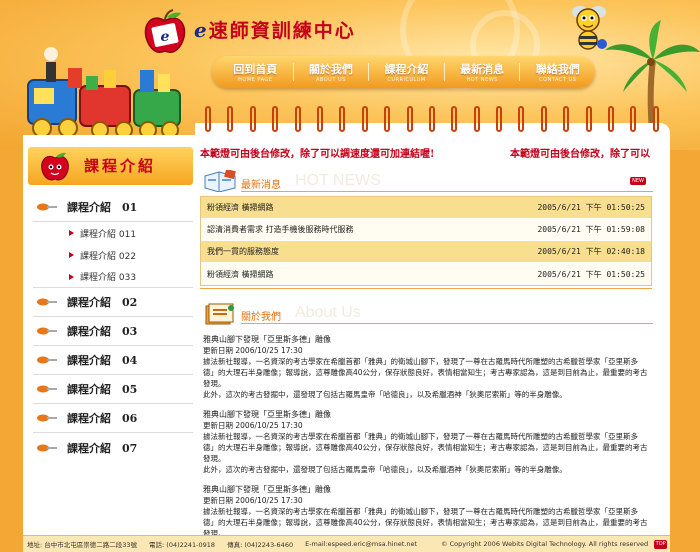 Image resolution: width=700 pixels, height=552 pixels. I want to click on news-footer-divider, so click(426, 288).